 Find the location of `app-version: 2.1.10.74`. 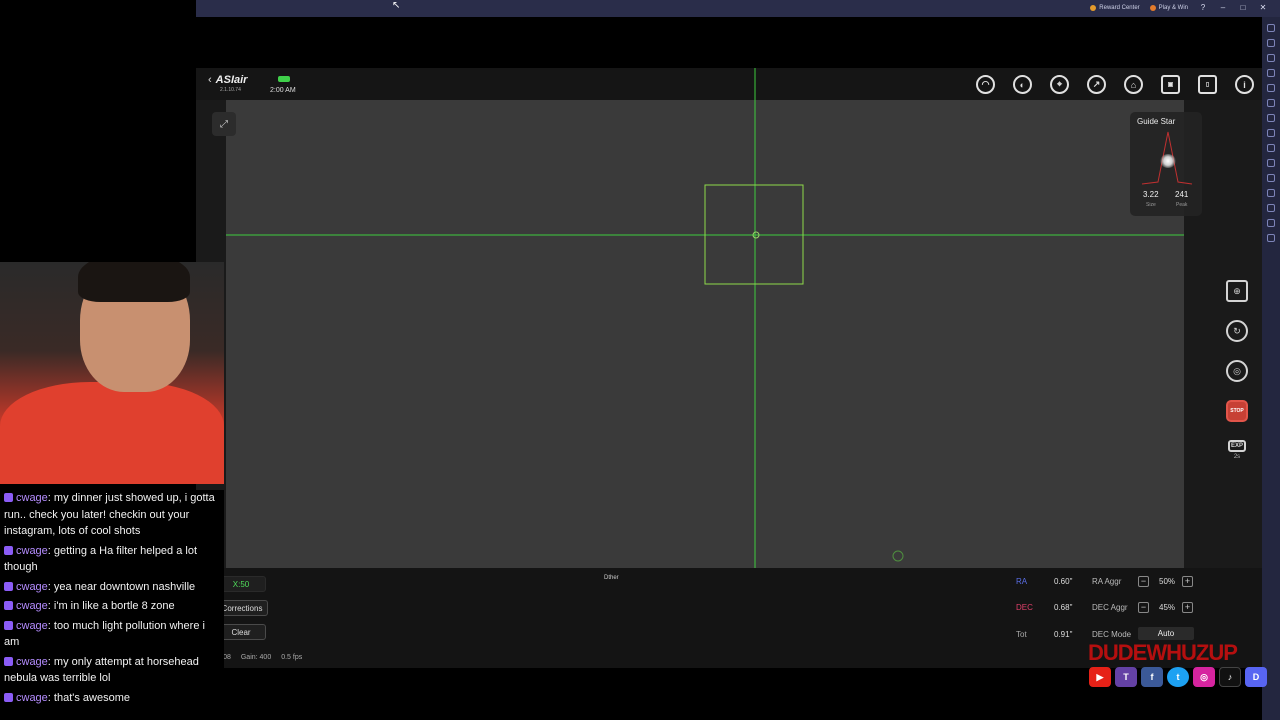

app-version: 2.1.10.74 is located at coordinates (230, 90).